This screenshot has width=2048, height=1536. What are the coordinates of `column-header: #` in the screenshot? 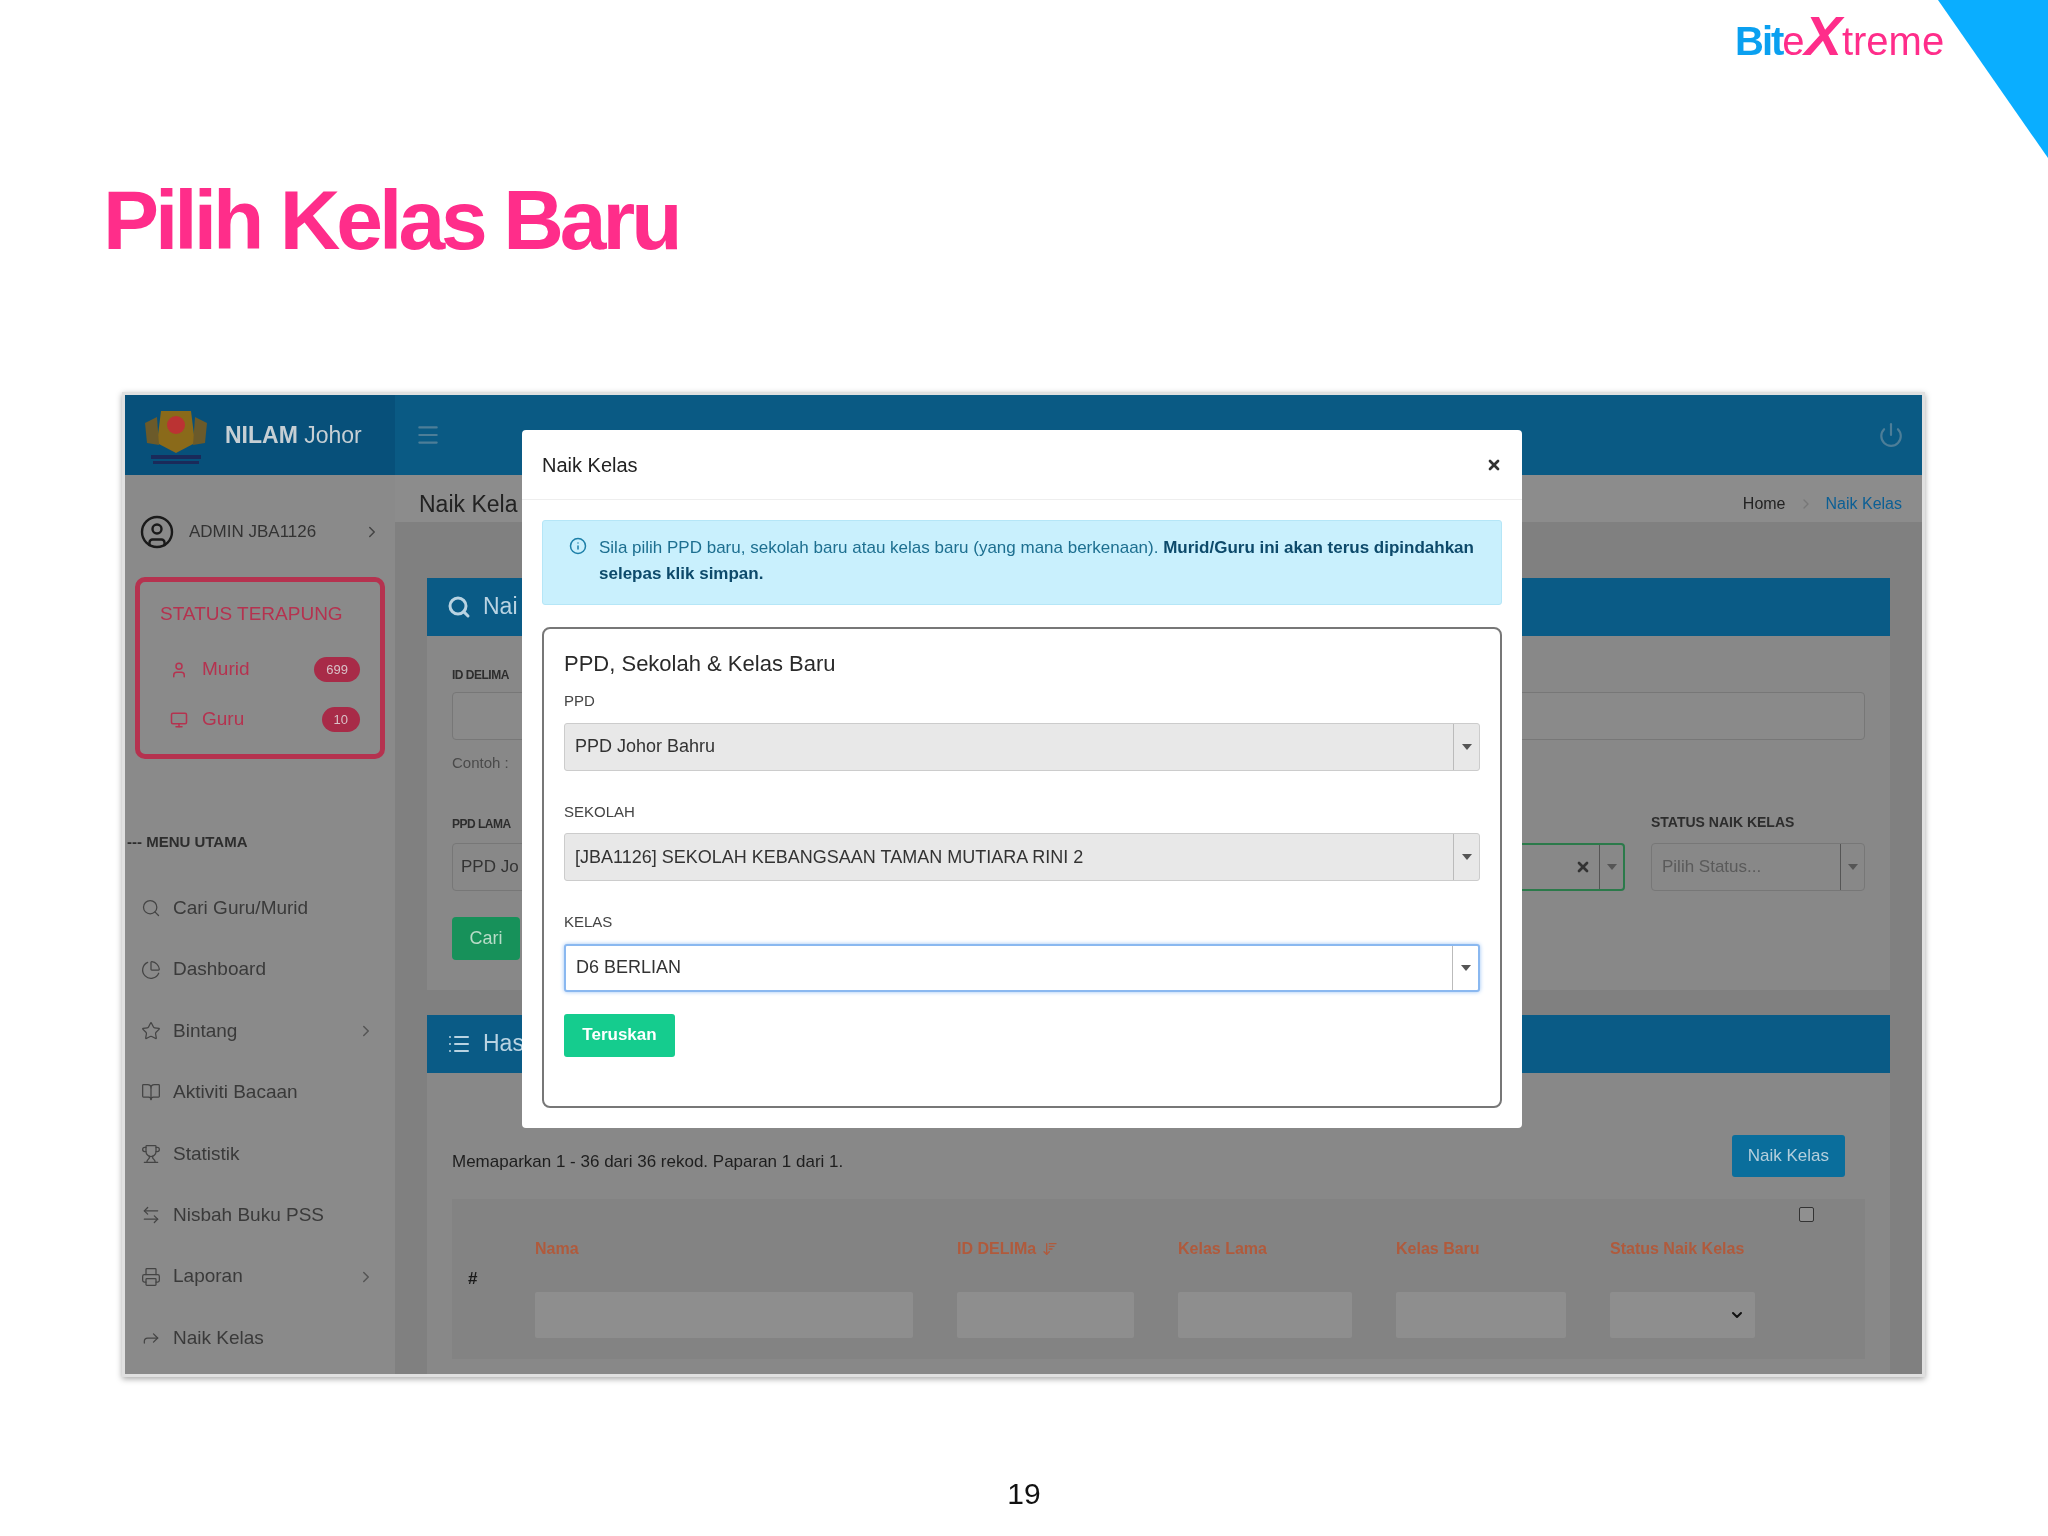 It's located at (473, 1279).